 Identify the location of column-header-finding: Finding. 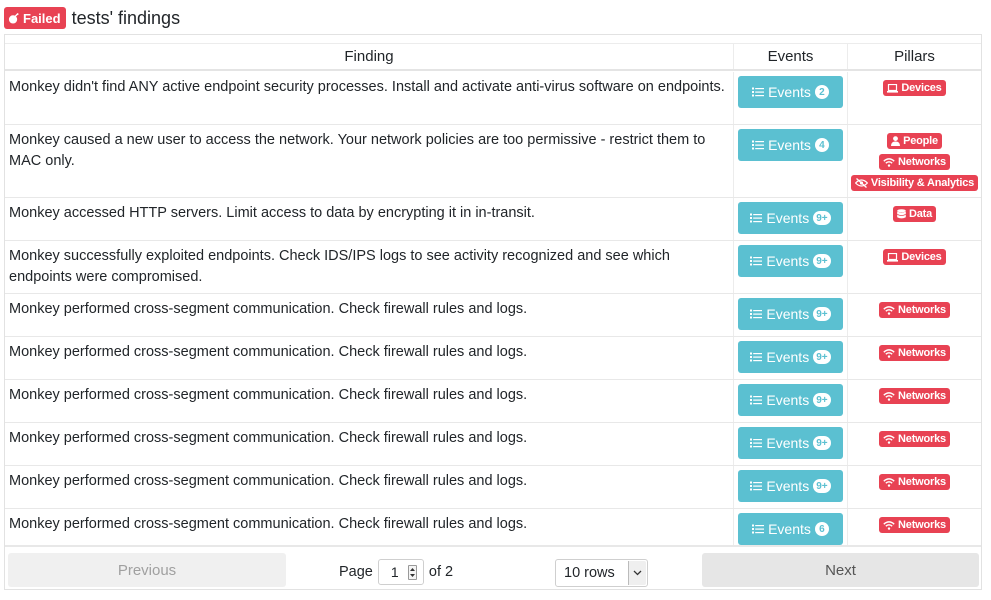
(369, 56).